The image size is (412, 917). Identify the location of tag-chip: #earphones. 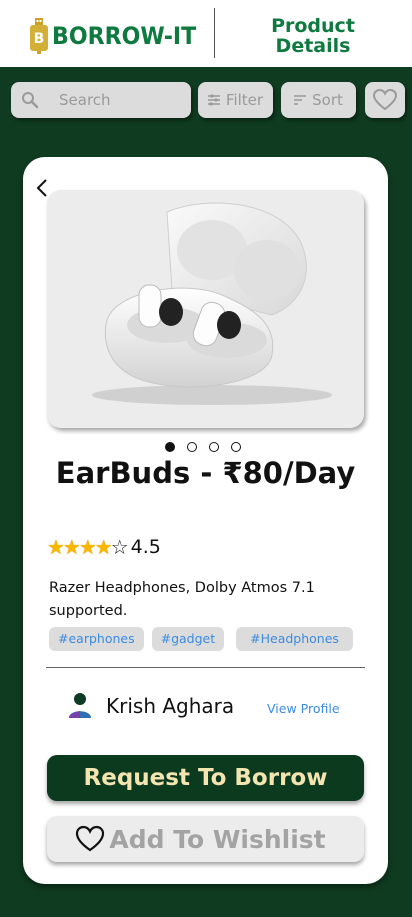
(96, 639).